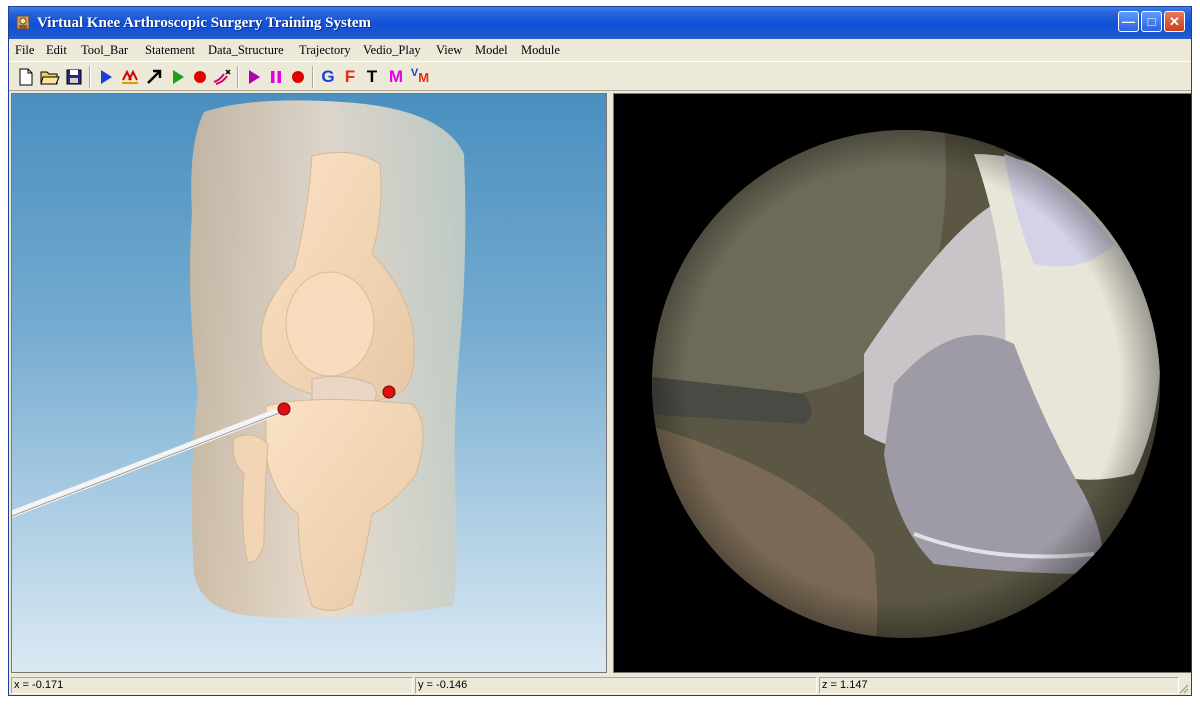 This screenshot has height=707, width=1200. I want to click on menu-tool-bar: Tool_Bar, so click(104, 50).